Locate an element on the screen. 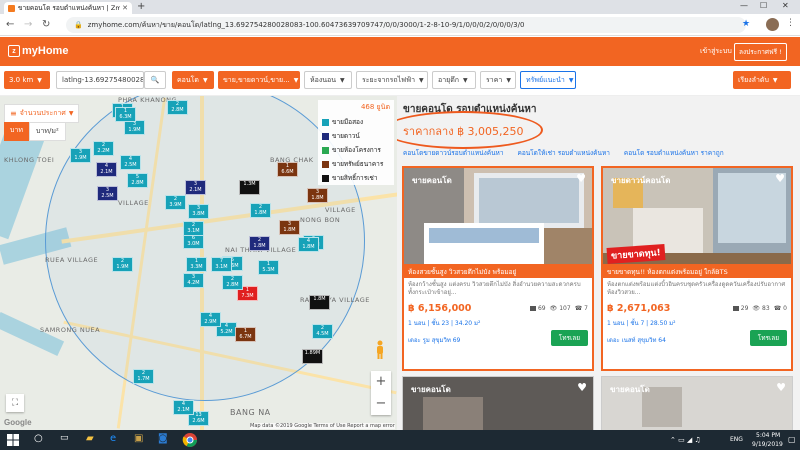  notification-icon: ▢ is located at coordinates (792, 439).